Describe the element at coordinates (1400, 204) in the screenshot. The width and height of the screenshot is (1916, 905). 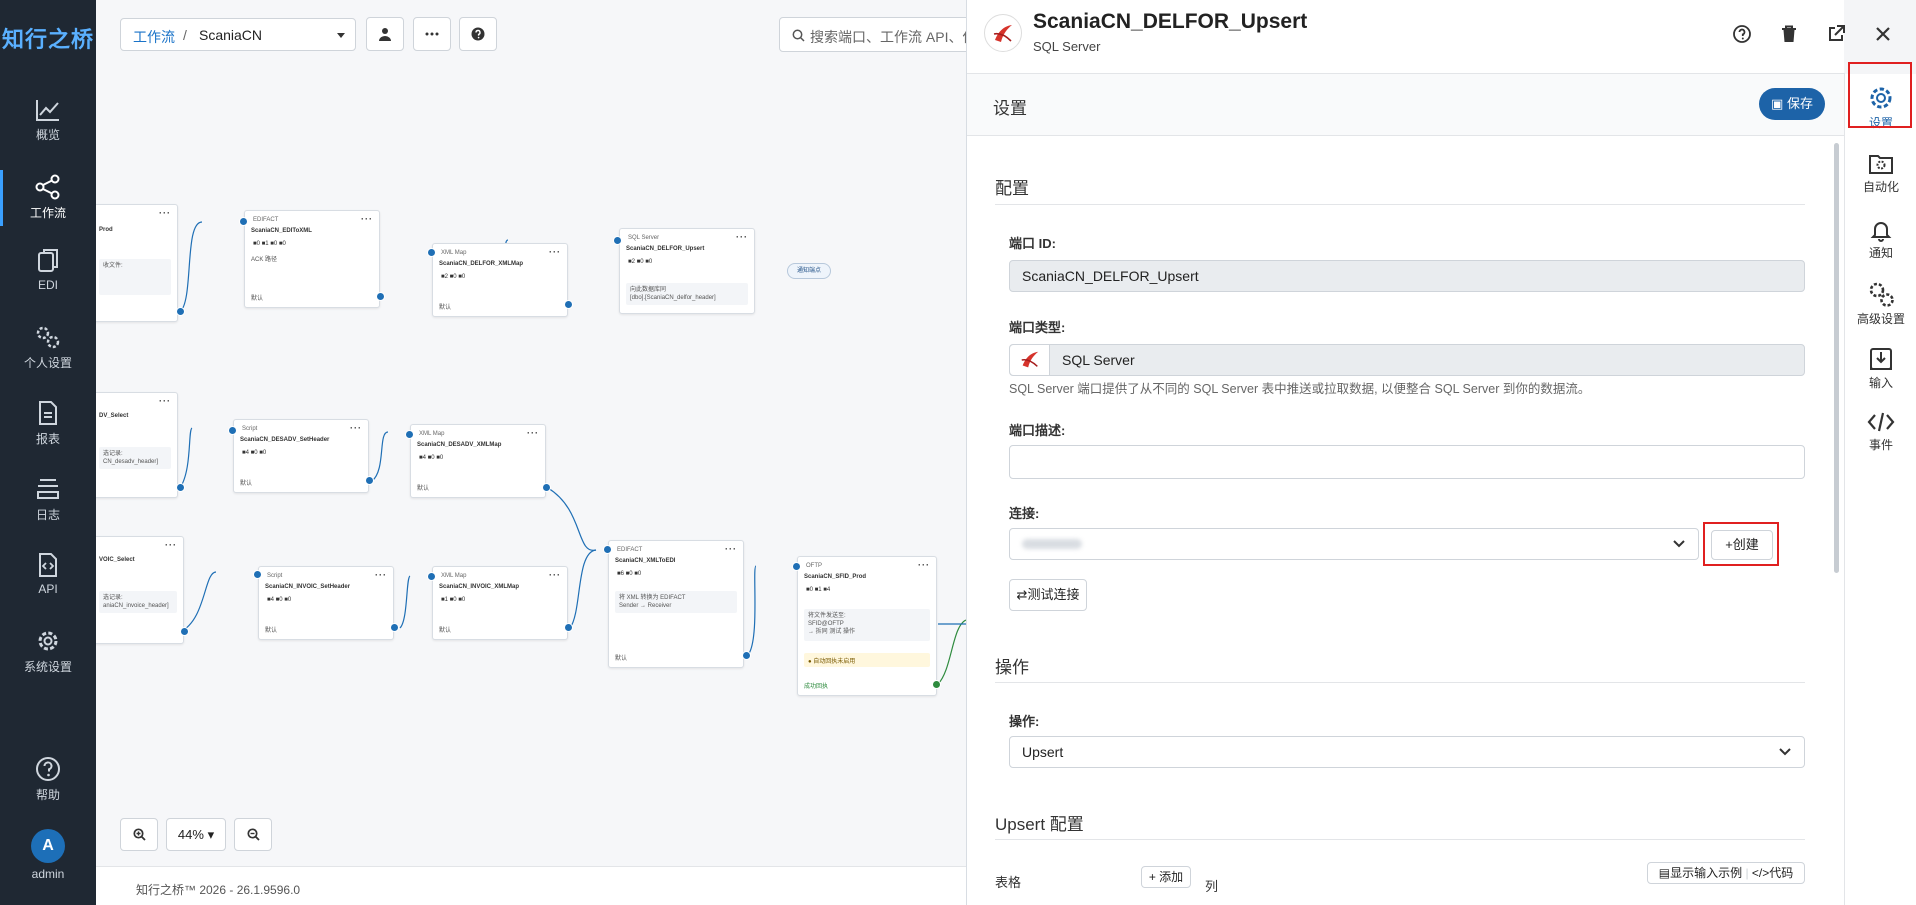
I see `divider` at that location.